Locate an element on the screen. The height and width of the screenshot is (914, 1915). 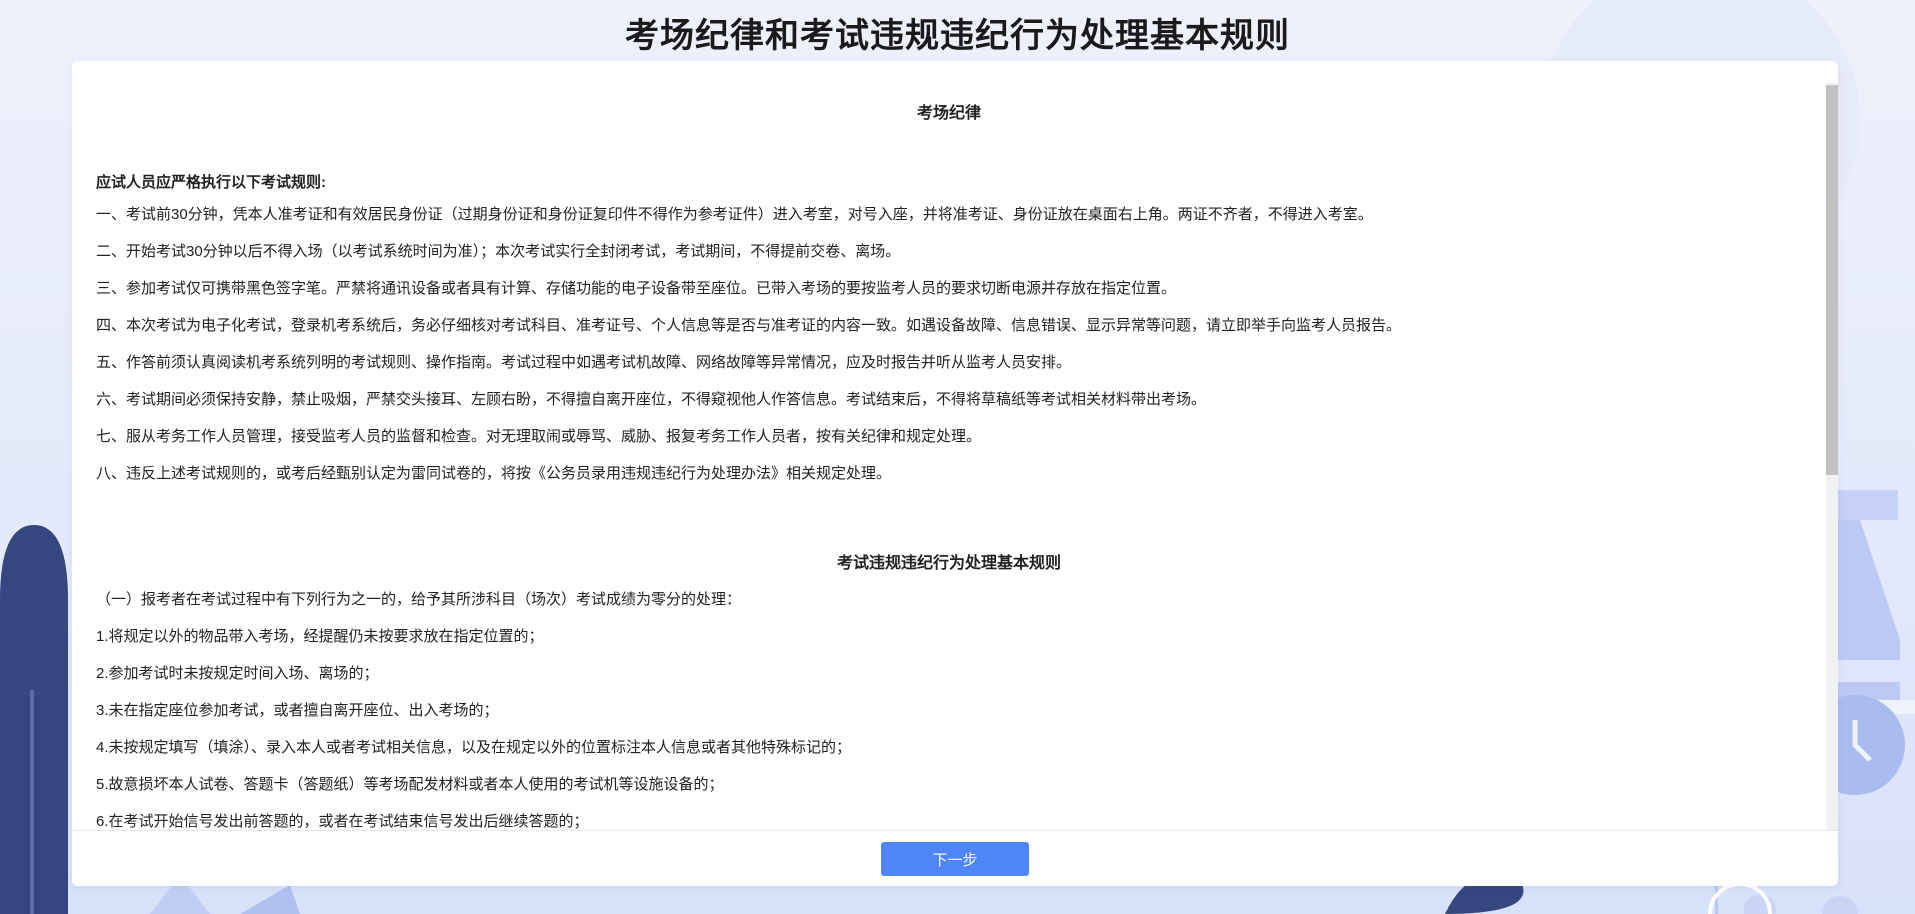
violation-item: 6.在考试开始信号发出前答题的，或者在考试结束信号发出后继续答题的； is located at coordinates (342, 821).